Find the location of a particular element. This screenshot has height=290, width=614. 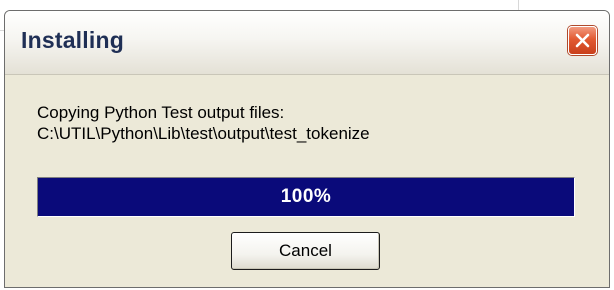

close-button is located at coordinates (582, 40).